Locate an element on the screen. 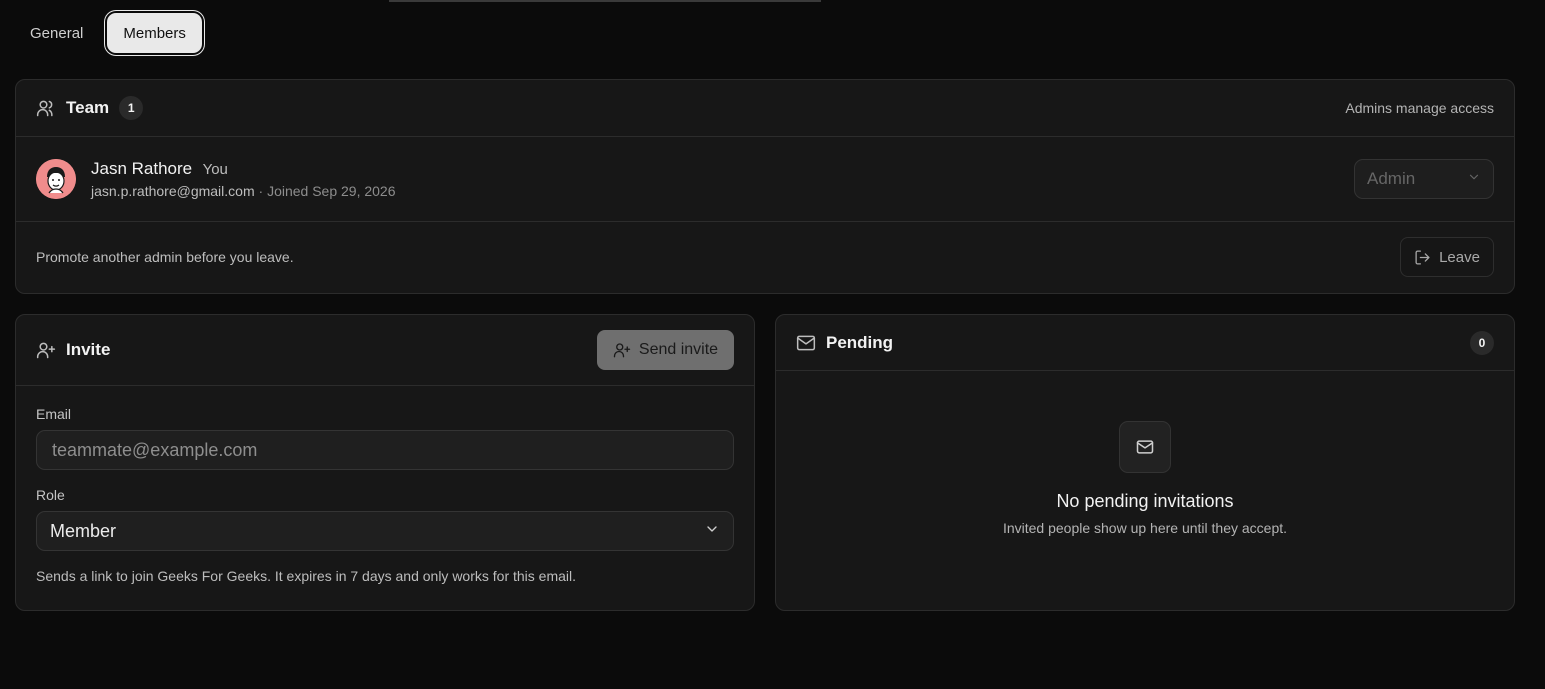 Image resolution: width=1545 pixels, height=689 pixels. member-you-tag: You is located at coordinates (215, 169).